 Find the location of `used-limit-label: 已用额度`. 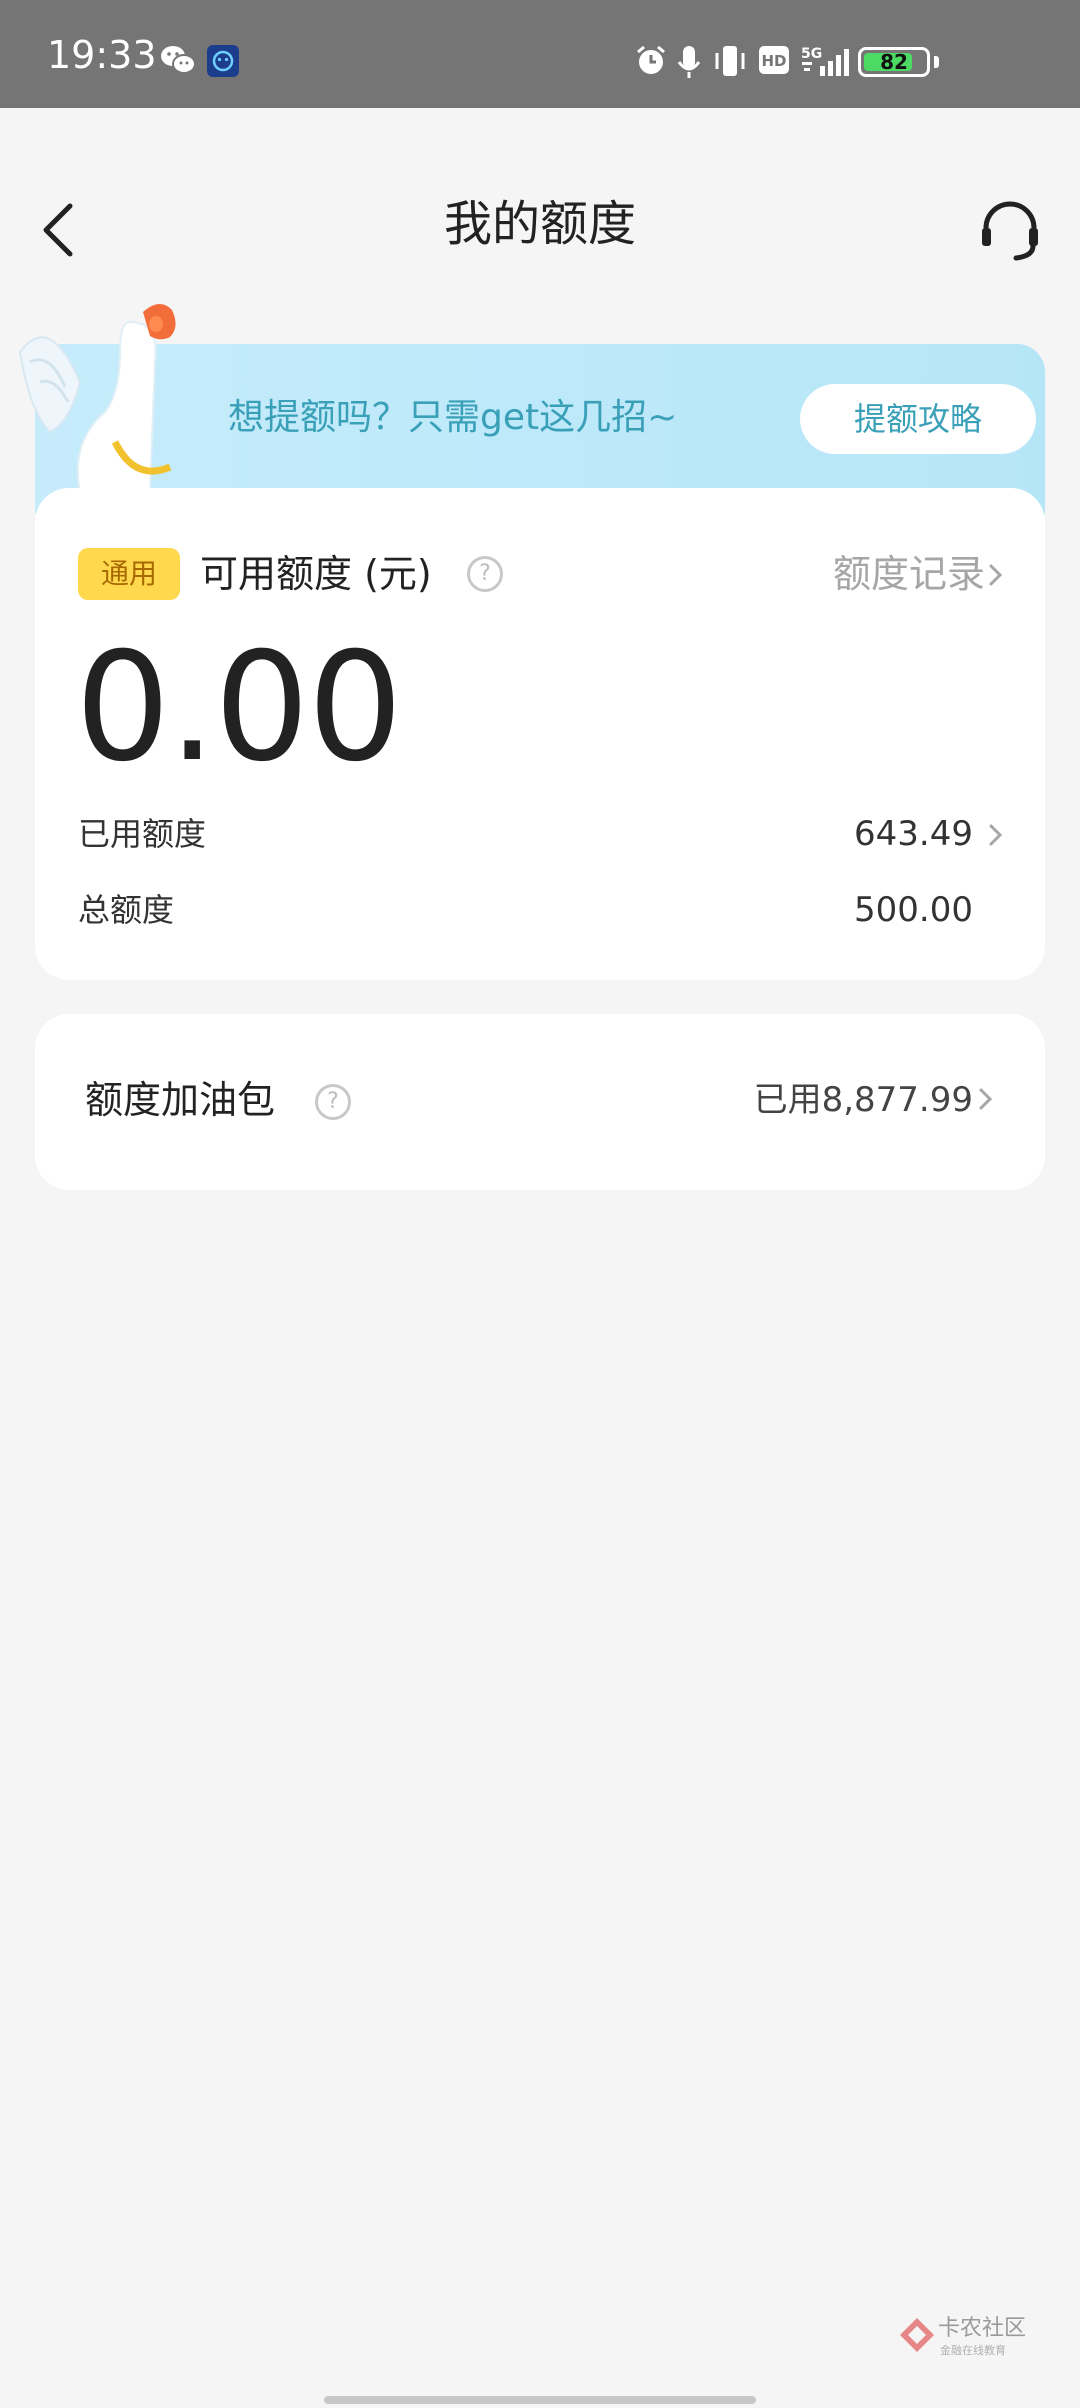

used-limit-label: 已用额度 is located at coordinates (142, 834).